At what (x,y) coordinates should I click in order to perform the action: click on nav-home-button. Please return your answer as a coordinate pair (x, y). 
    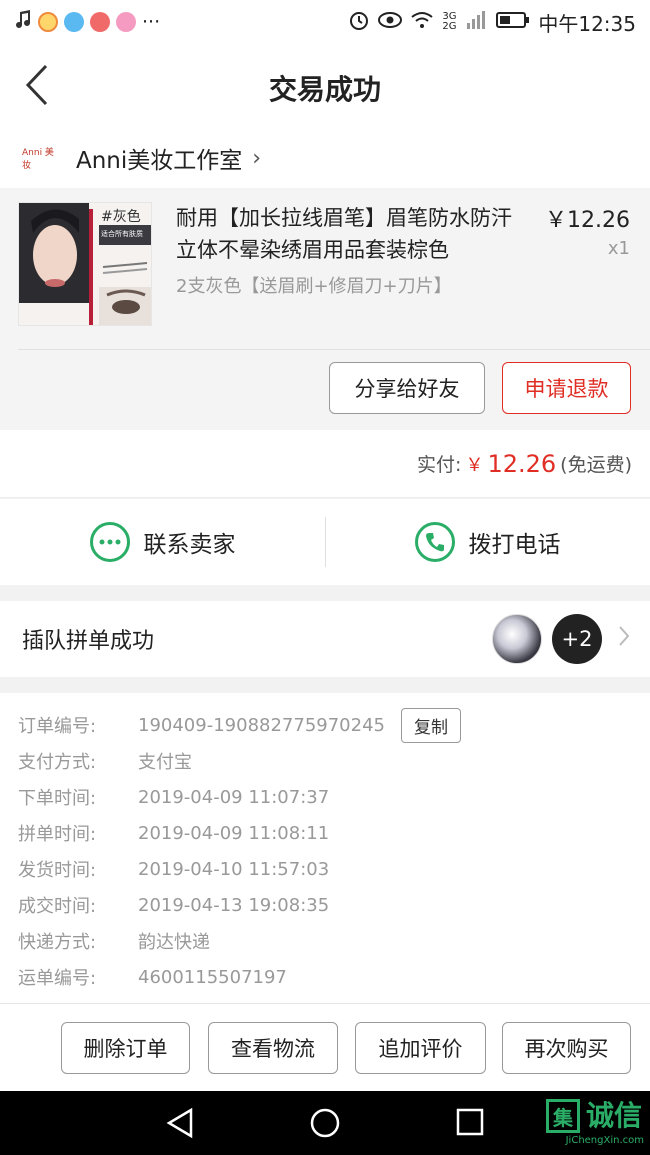
    Looking at the image, I should click on (325, 1125).